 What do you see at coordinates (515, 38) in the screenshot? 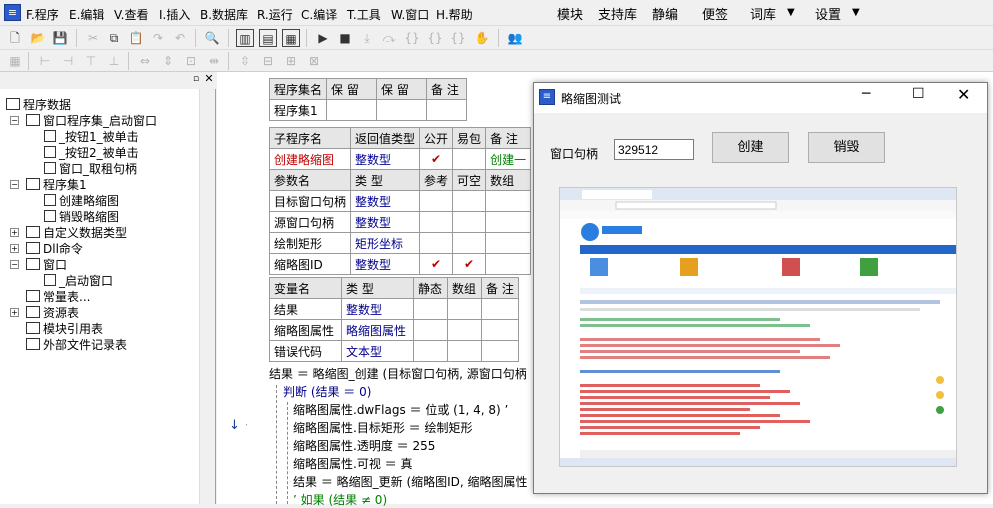
I see `find-user-icon: 👥` at bounding box center [515, 38].